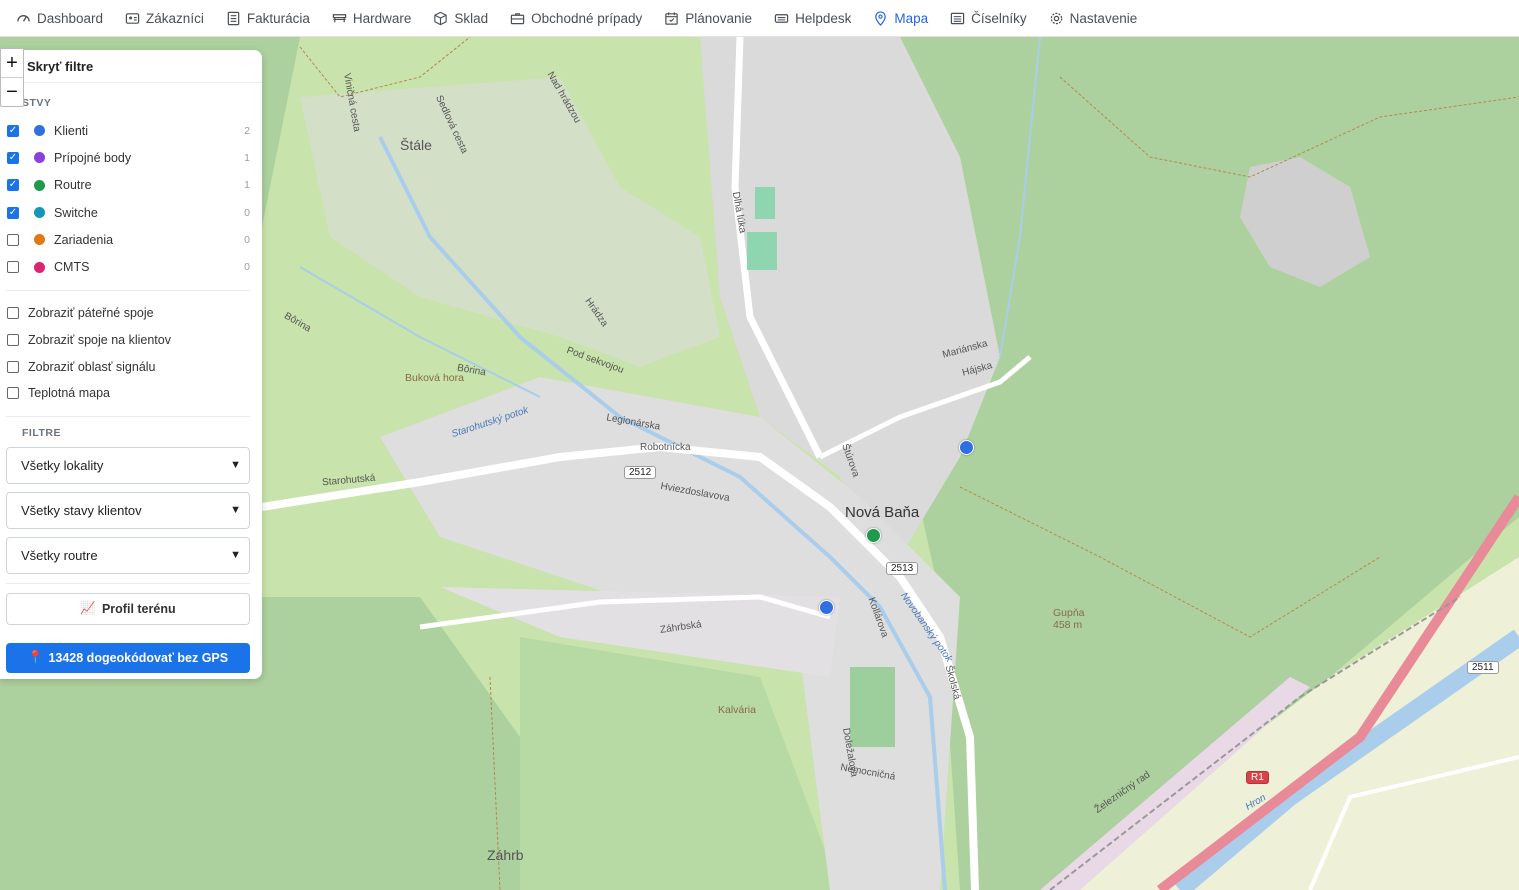 Image resolution: width=1519 pixels, height=890 pixels. I want to click on option-row: Zobraziť oblasť signálu, so click(131, 366).